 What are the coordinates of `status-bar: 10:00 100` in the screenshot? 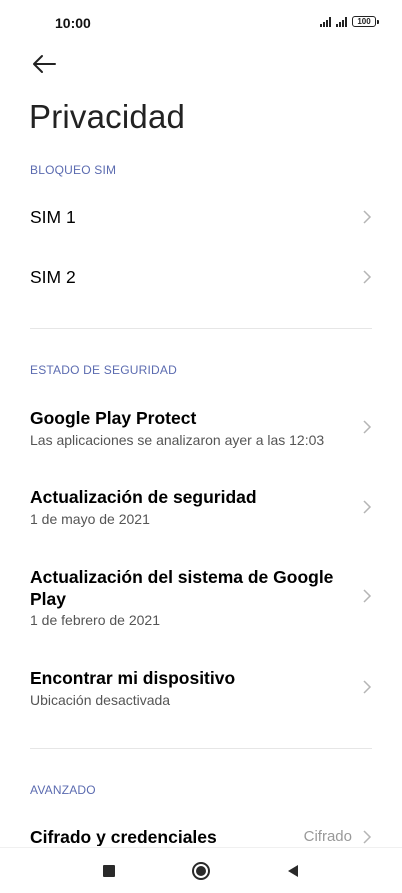 It's located at (201, 23).